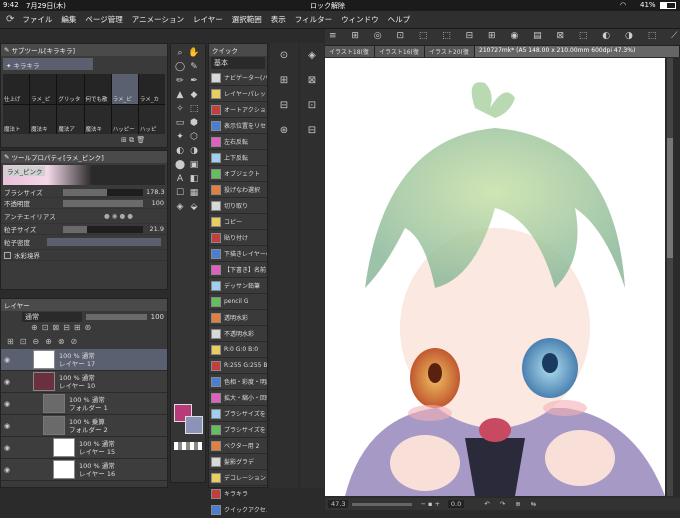 This screenshot has height=518, width=680. What do you see at coordinates (278, 19) in the screenshot?
I see `menu-view: 表示` at bounding box center [278, 19].